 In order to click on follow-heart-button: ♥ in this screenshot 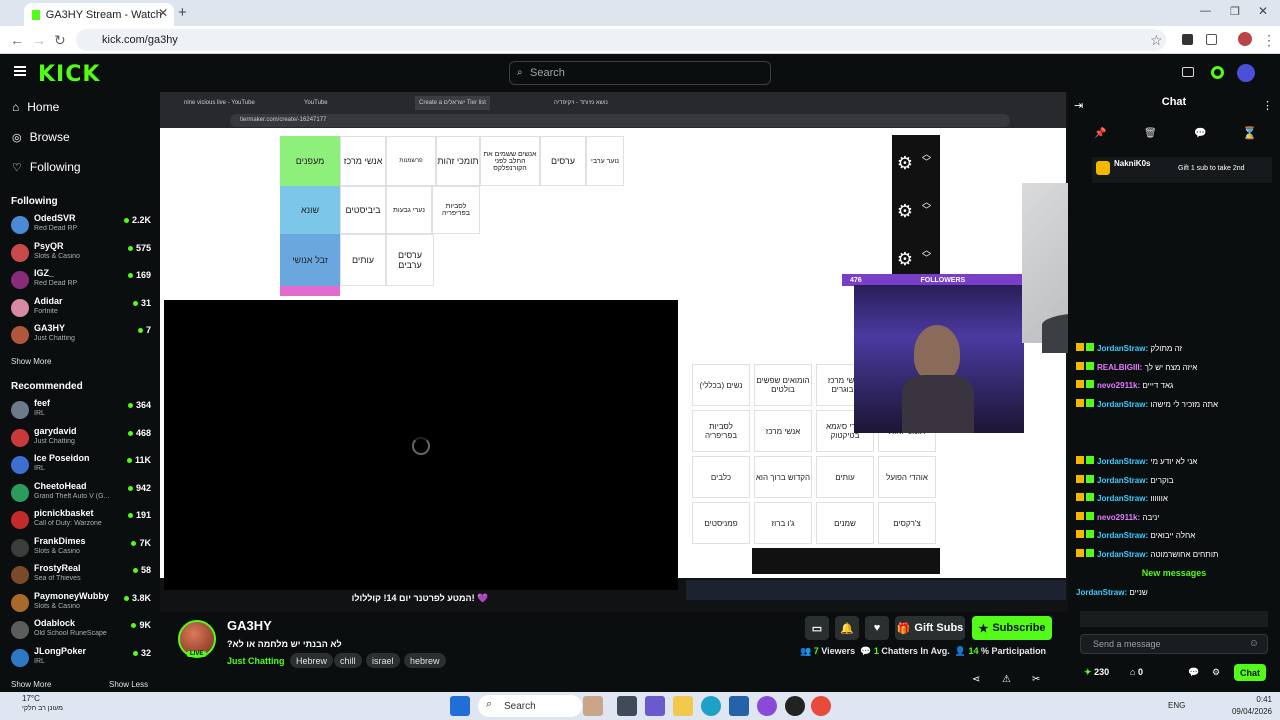, I will do `click(877, 628)`.